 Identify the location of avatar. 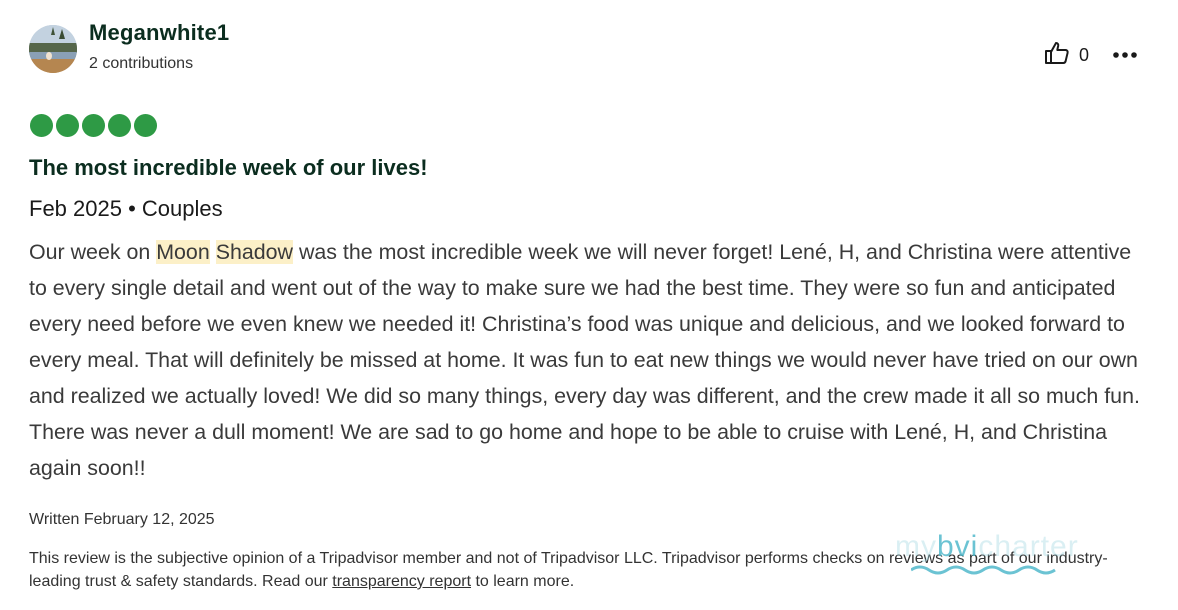
(53, 49).